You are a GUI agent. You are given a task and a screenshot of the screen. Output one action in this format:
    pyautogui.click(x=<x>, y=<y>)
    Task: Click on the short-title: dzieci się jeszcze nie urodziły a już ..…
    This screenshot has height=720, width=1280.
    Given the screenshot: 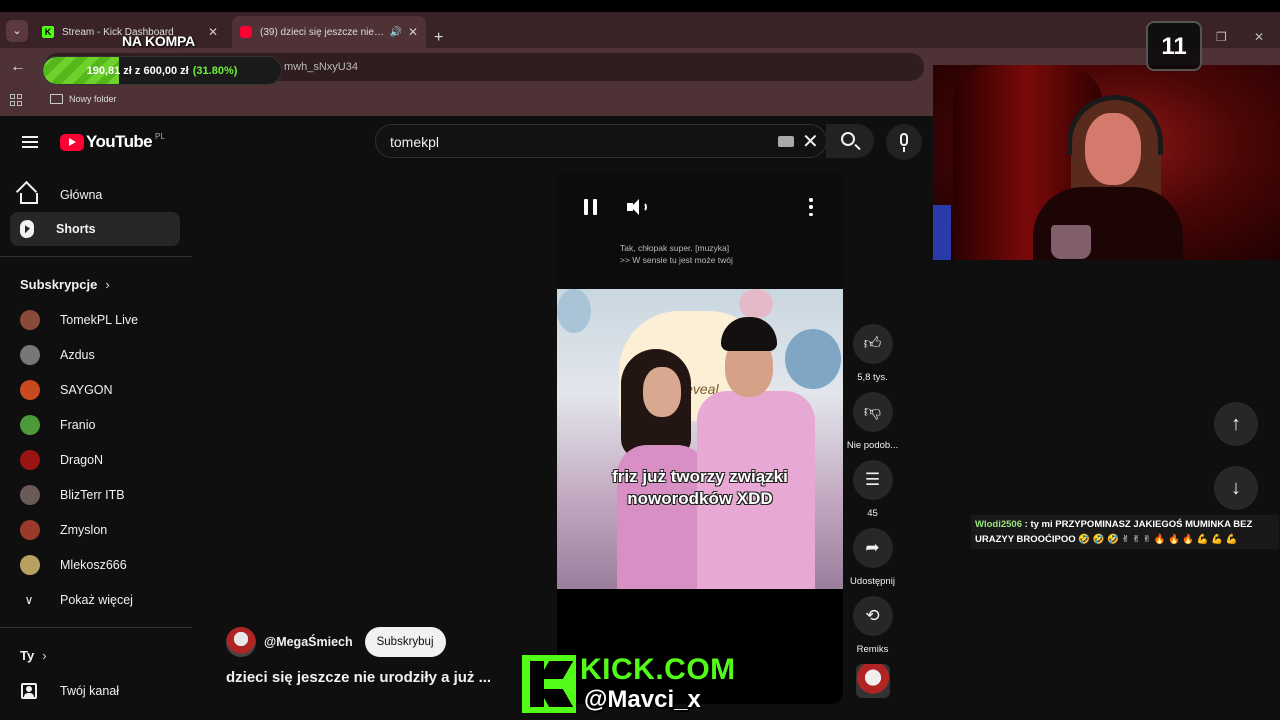 What is the action you would take?
    pyautogui.click(x=358, y=677)
    